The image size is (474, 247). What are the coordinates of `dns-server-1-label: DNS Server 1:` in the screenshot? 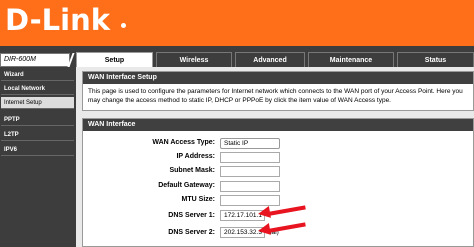 It's located at (191, 215).